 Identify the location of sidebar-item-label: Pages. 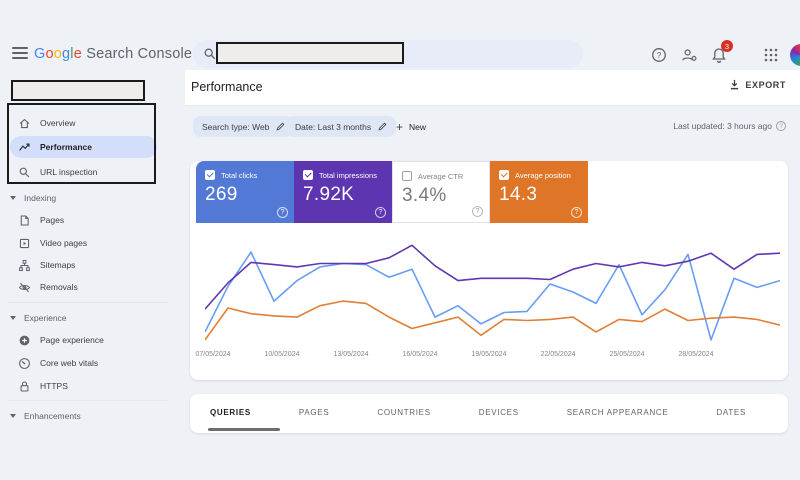
(52, 220).